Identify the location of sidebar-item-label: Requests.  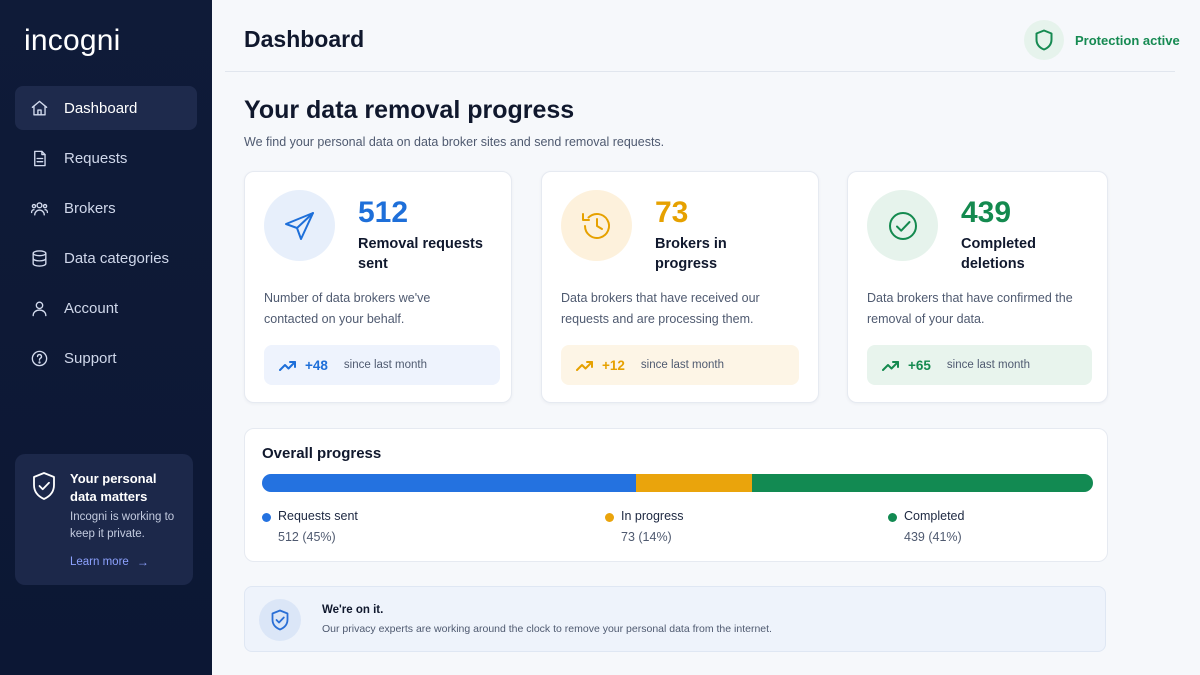
(96, 158).